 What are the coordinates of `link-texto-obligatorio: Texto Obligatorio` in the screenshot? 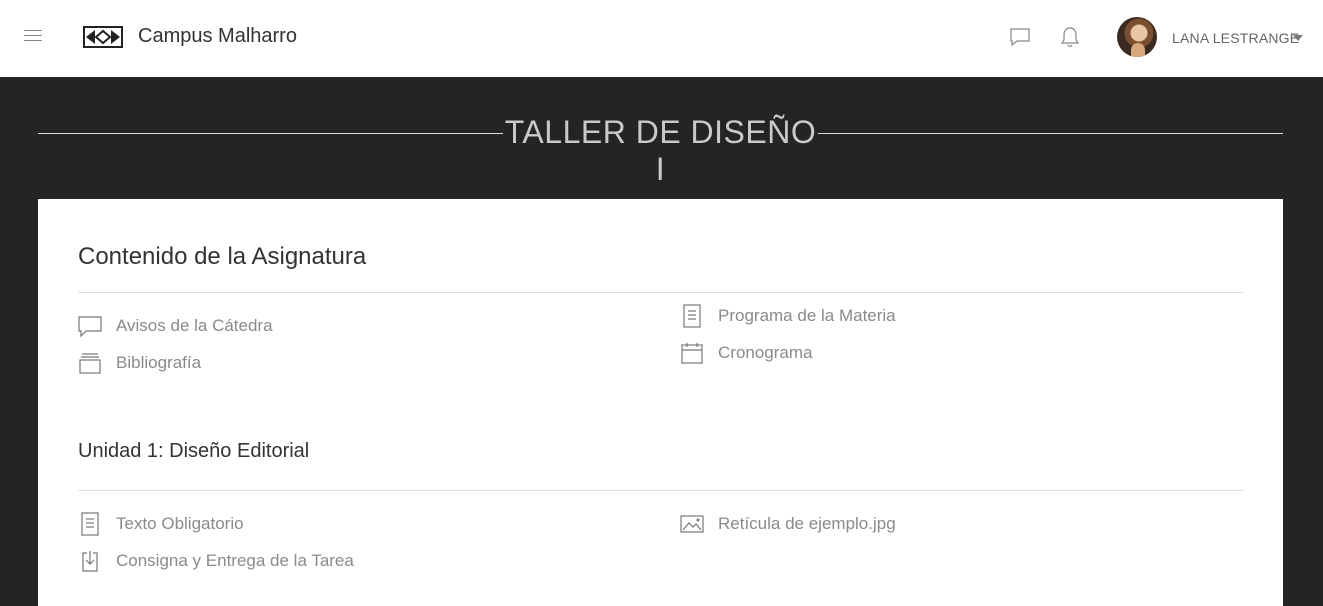 It's located at (161, 524).